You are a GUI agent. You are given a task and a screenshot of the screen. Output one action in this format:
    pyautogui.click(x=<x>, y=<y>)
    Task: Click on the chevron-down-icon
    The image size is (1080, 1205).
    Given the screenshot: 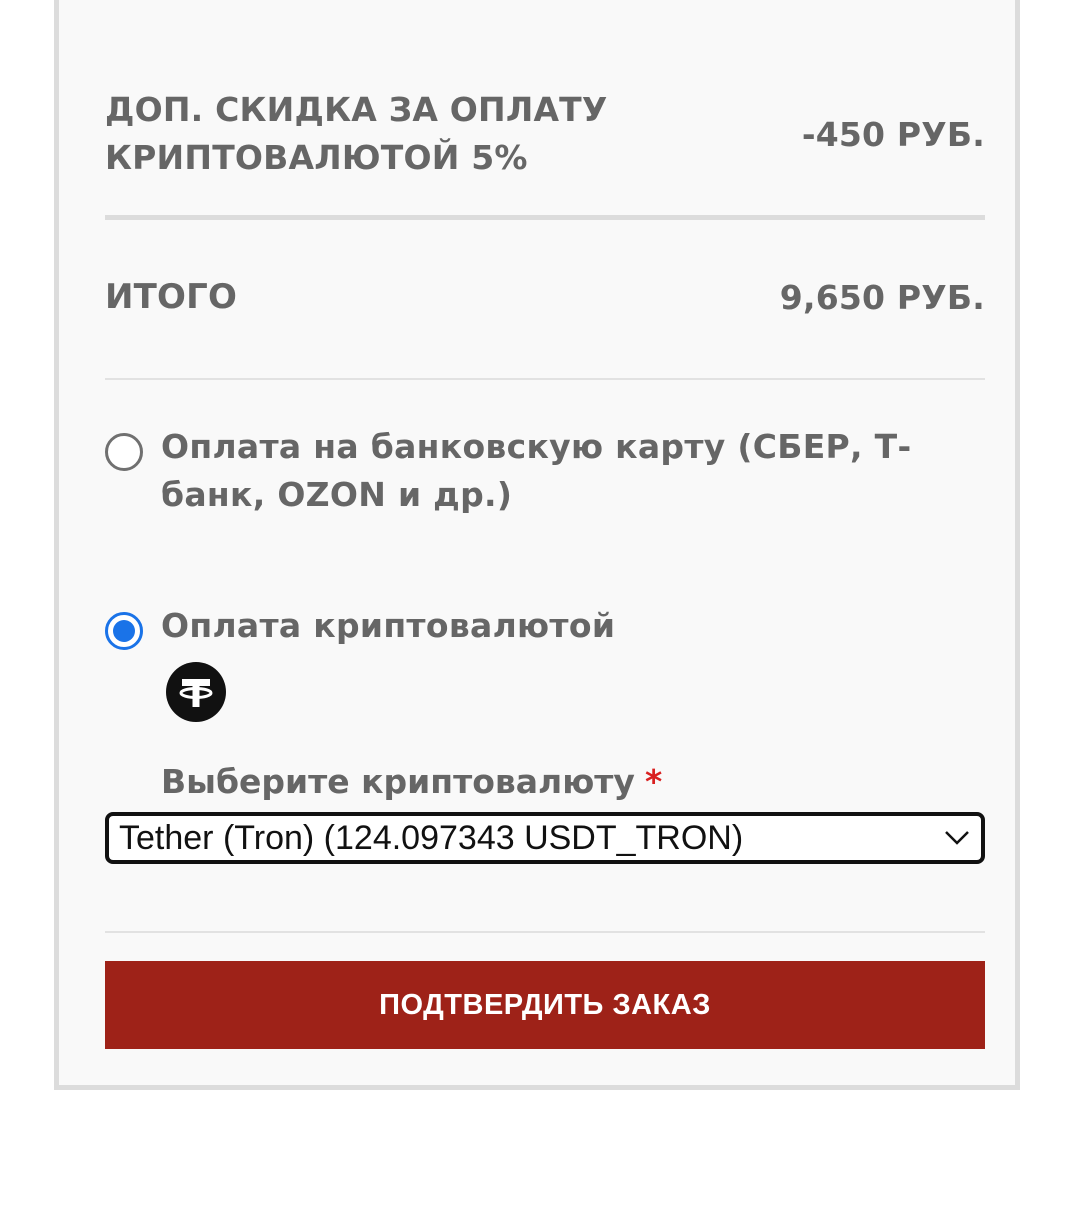 What is the action you would take?
    pyautogui.click(x=957, y=838)
    